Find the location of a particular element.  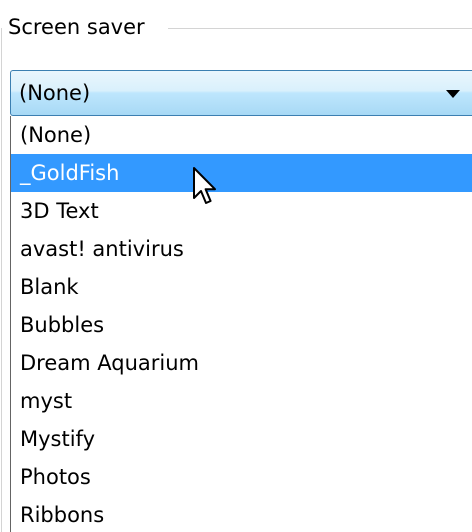

list-item: myst is located at coordinates (241, 401).